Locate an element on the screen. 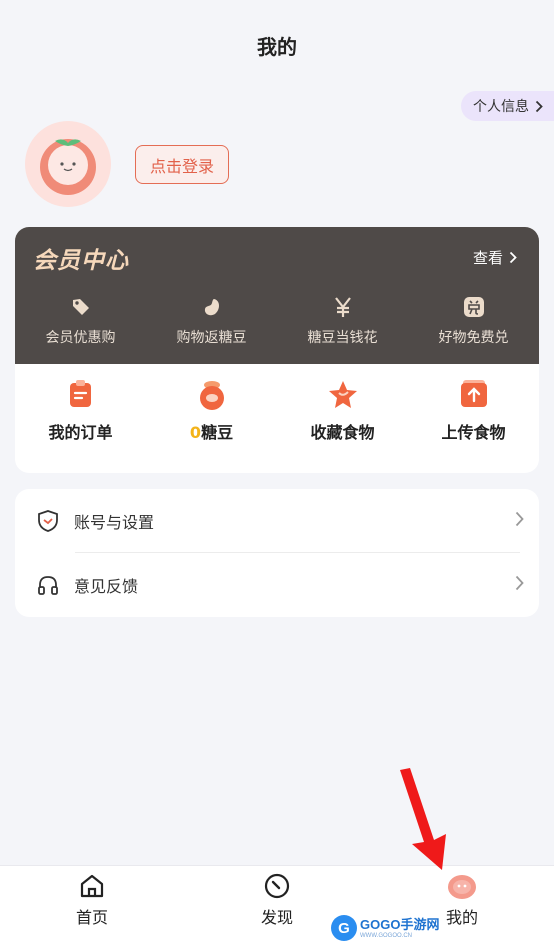  perk-beans-as-cash: 糖豆当钱花 is located at coordinates (342, 321).